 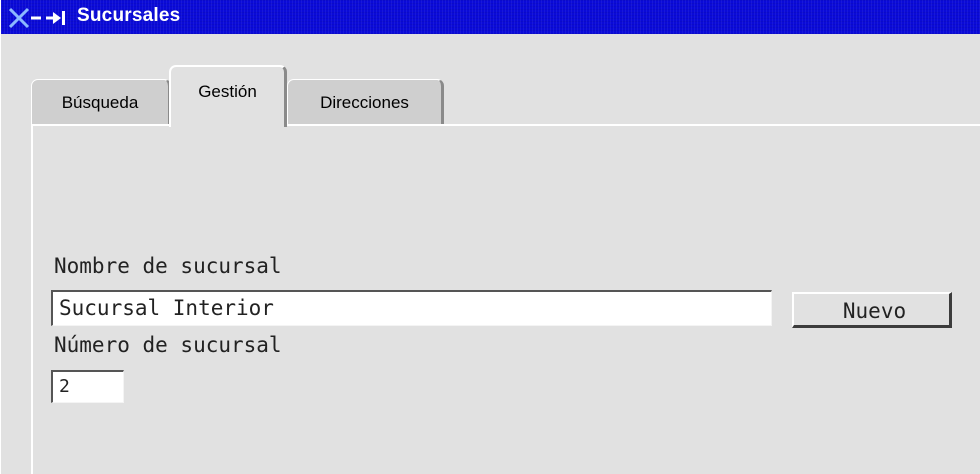 What do you see at coordinates (490, 17) in the screenshot?
I see `title-bar: Sucursales` at bounding box center [490, 17].